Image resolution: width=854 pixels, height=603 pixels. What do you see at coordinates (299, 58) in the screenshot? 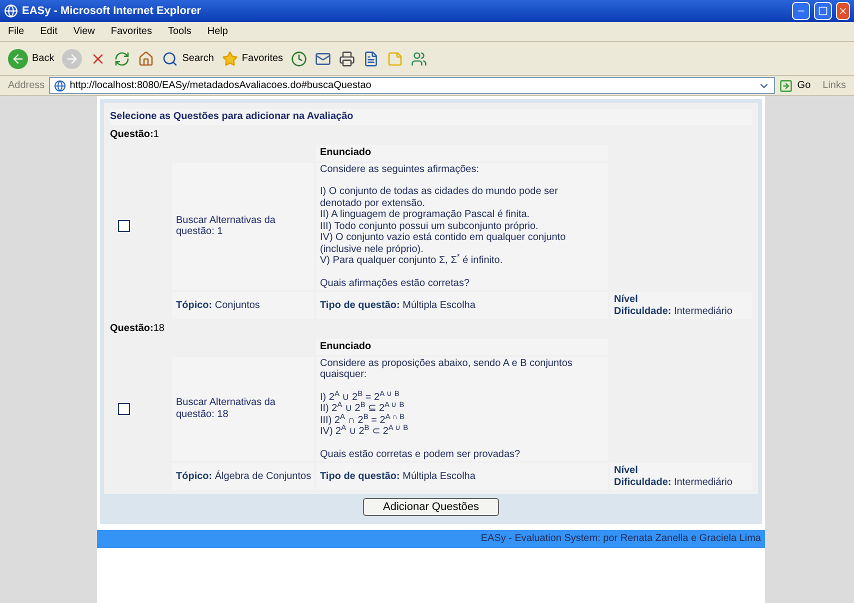
I see `history-icon` at bounding box center [299, 58].